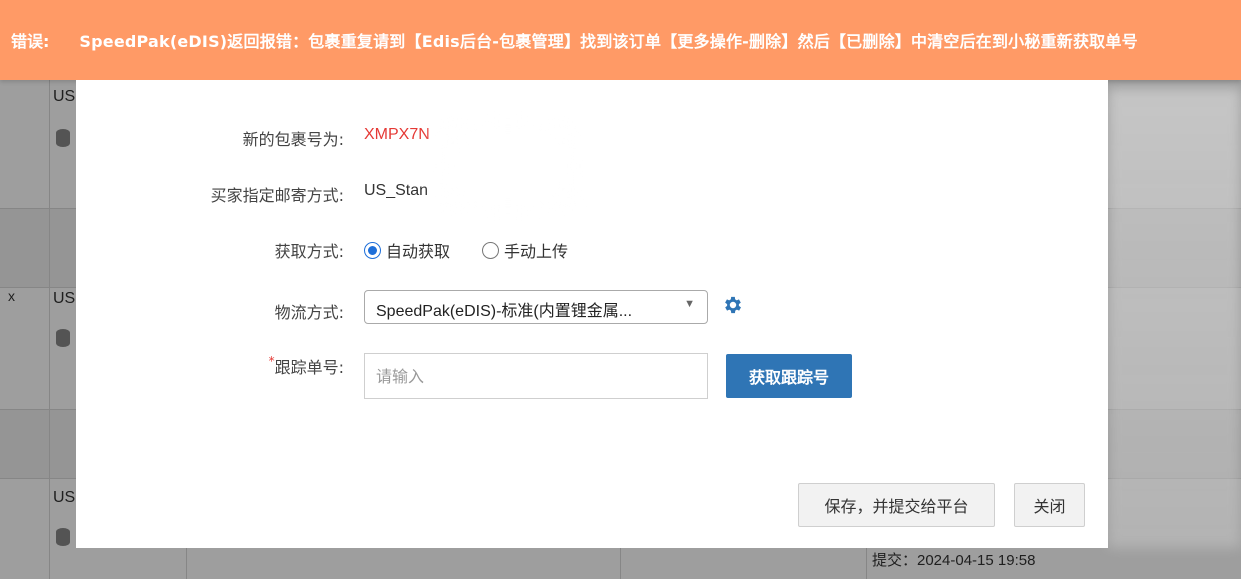  I want to click on logistics-select: SpeedPak(eDIS)-标准(内置锂金属... ▼, so click(536, 307).